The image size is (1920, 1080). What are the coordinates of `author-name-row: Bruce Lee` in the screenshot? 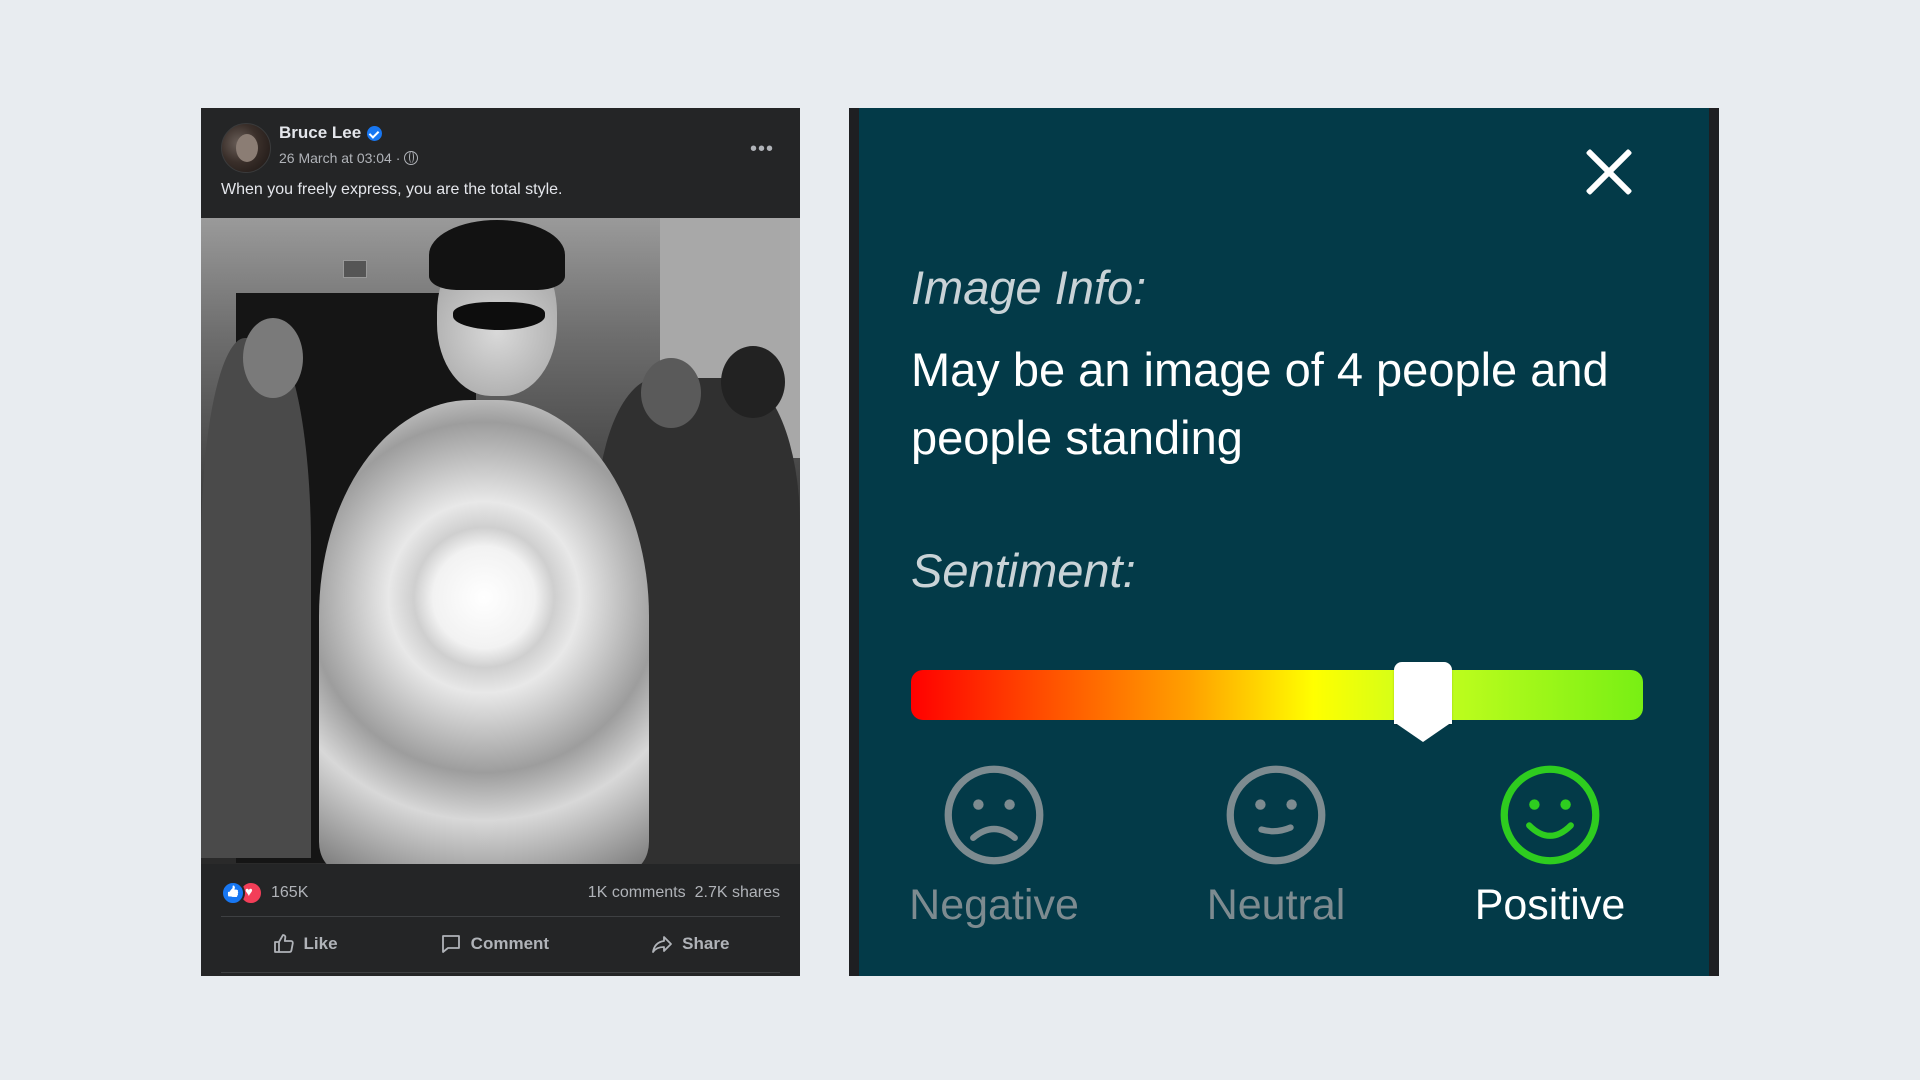 It's located at (331, 133).